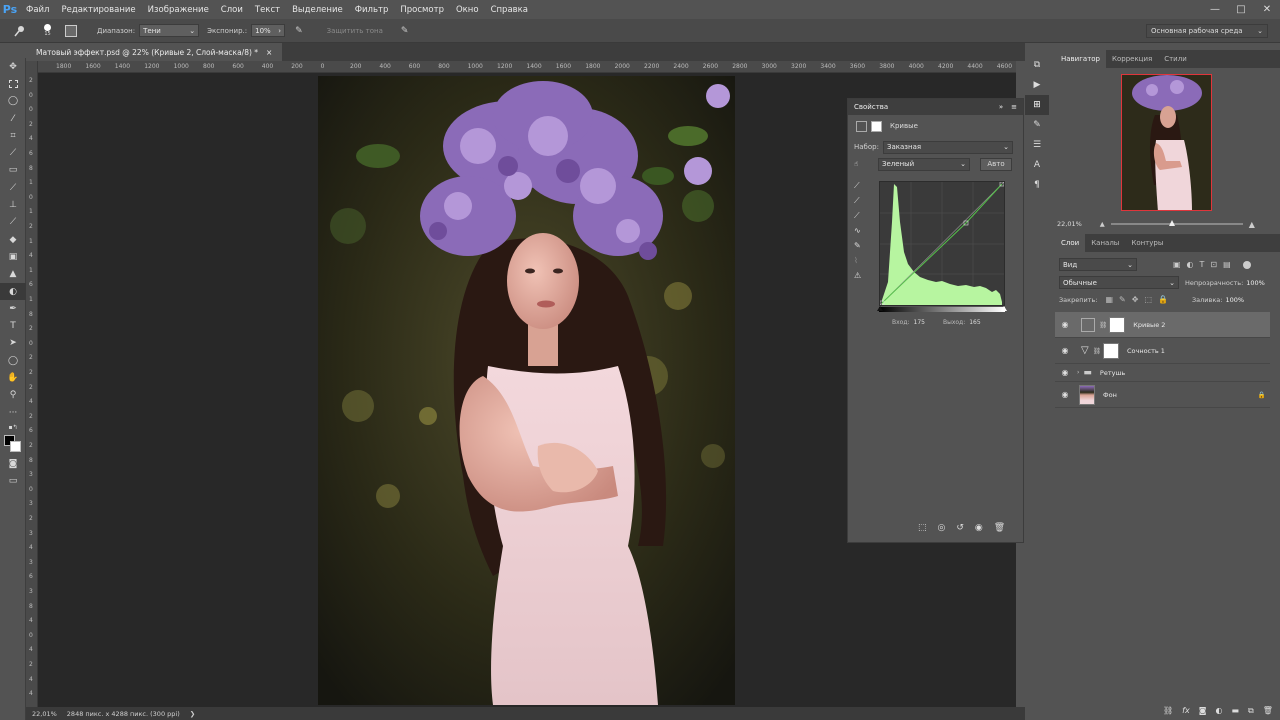 The width and height of the screenshot is (1280, 720). What do you see at coordinates (13, 412) in the screenshot?
I see `more-icon: ···` at bounding box center [13, 412].